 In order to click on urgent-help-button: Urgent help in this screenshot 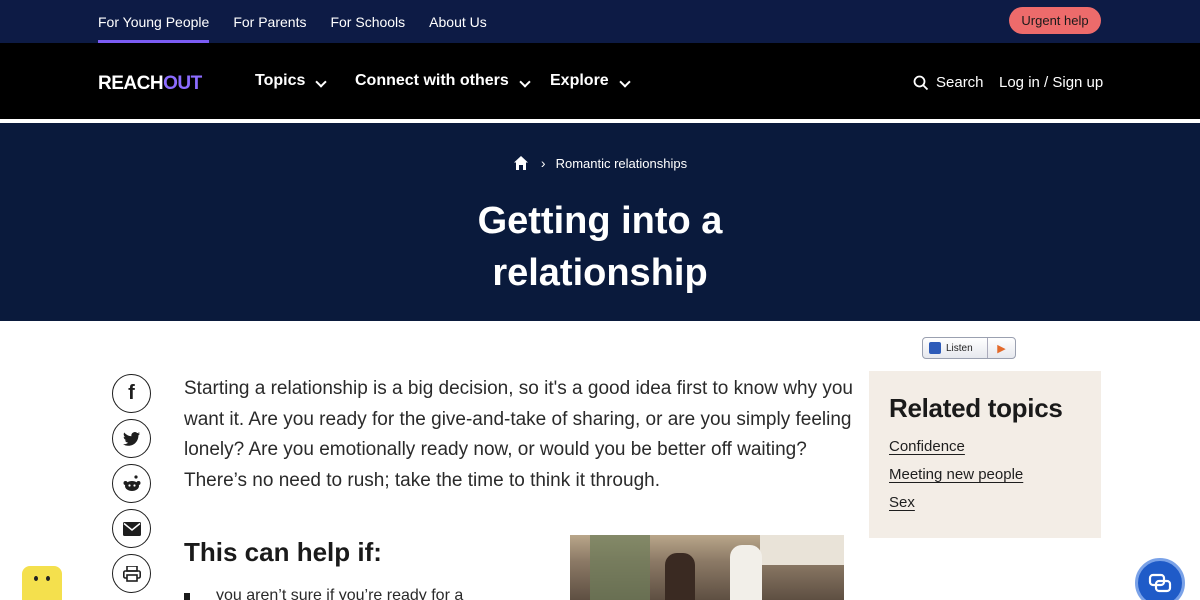, I will do `click(1055, 20)`.